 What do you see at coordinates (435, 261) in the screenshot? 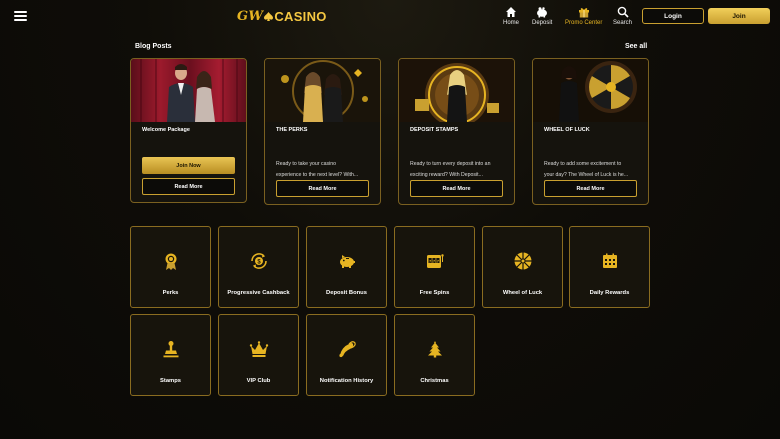
I see `slot-machine-icon: 7 7 7` at bounding box center [435, 261].